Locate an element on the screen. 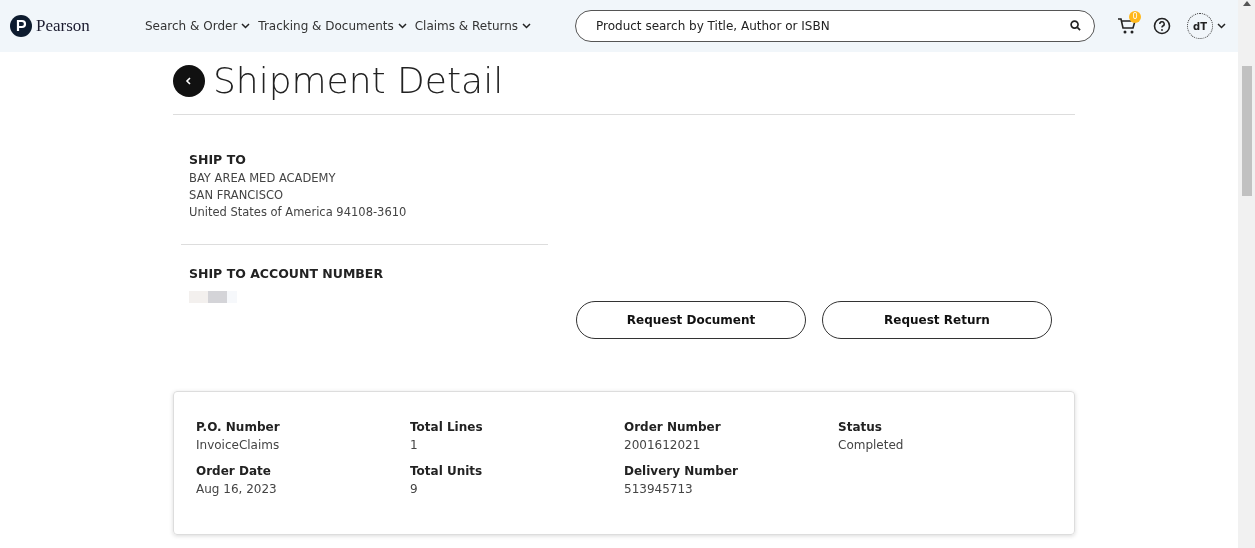 This screenshot has width=1255, height=548. nav-menu: Tracking & Documents is located at coordinates (332, 26).